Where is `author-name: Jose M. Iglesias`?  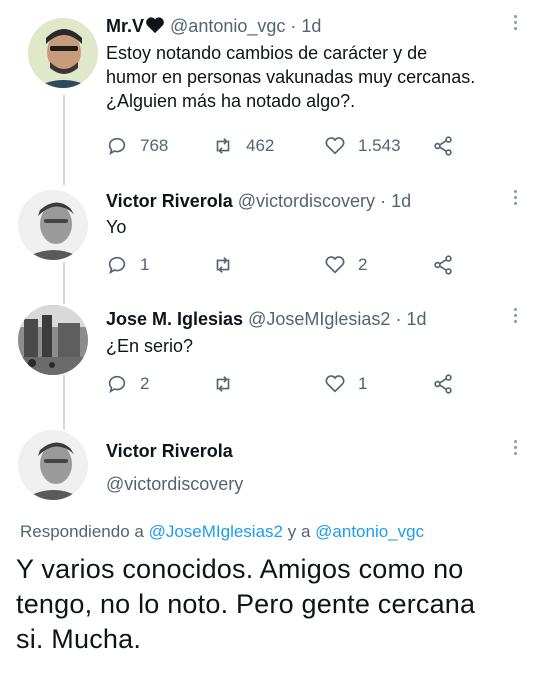 author-name: Jose M. Iglesias is located at coordinates (174, 319).